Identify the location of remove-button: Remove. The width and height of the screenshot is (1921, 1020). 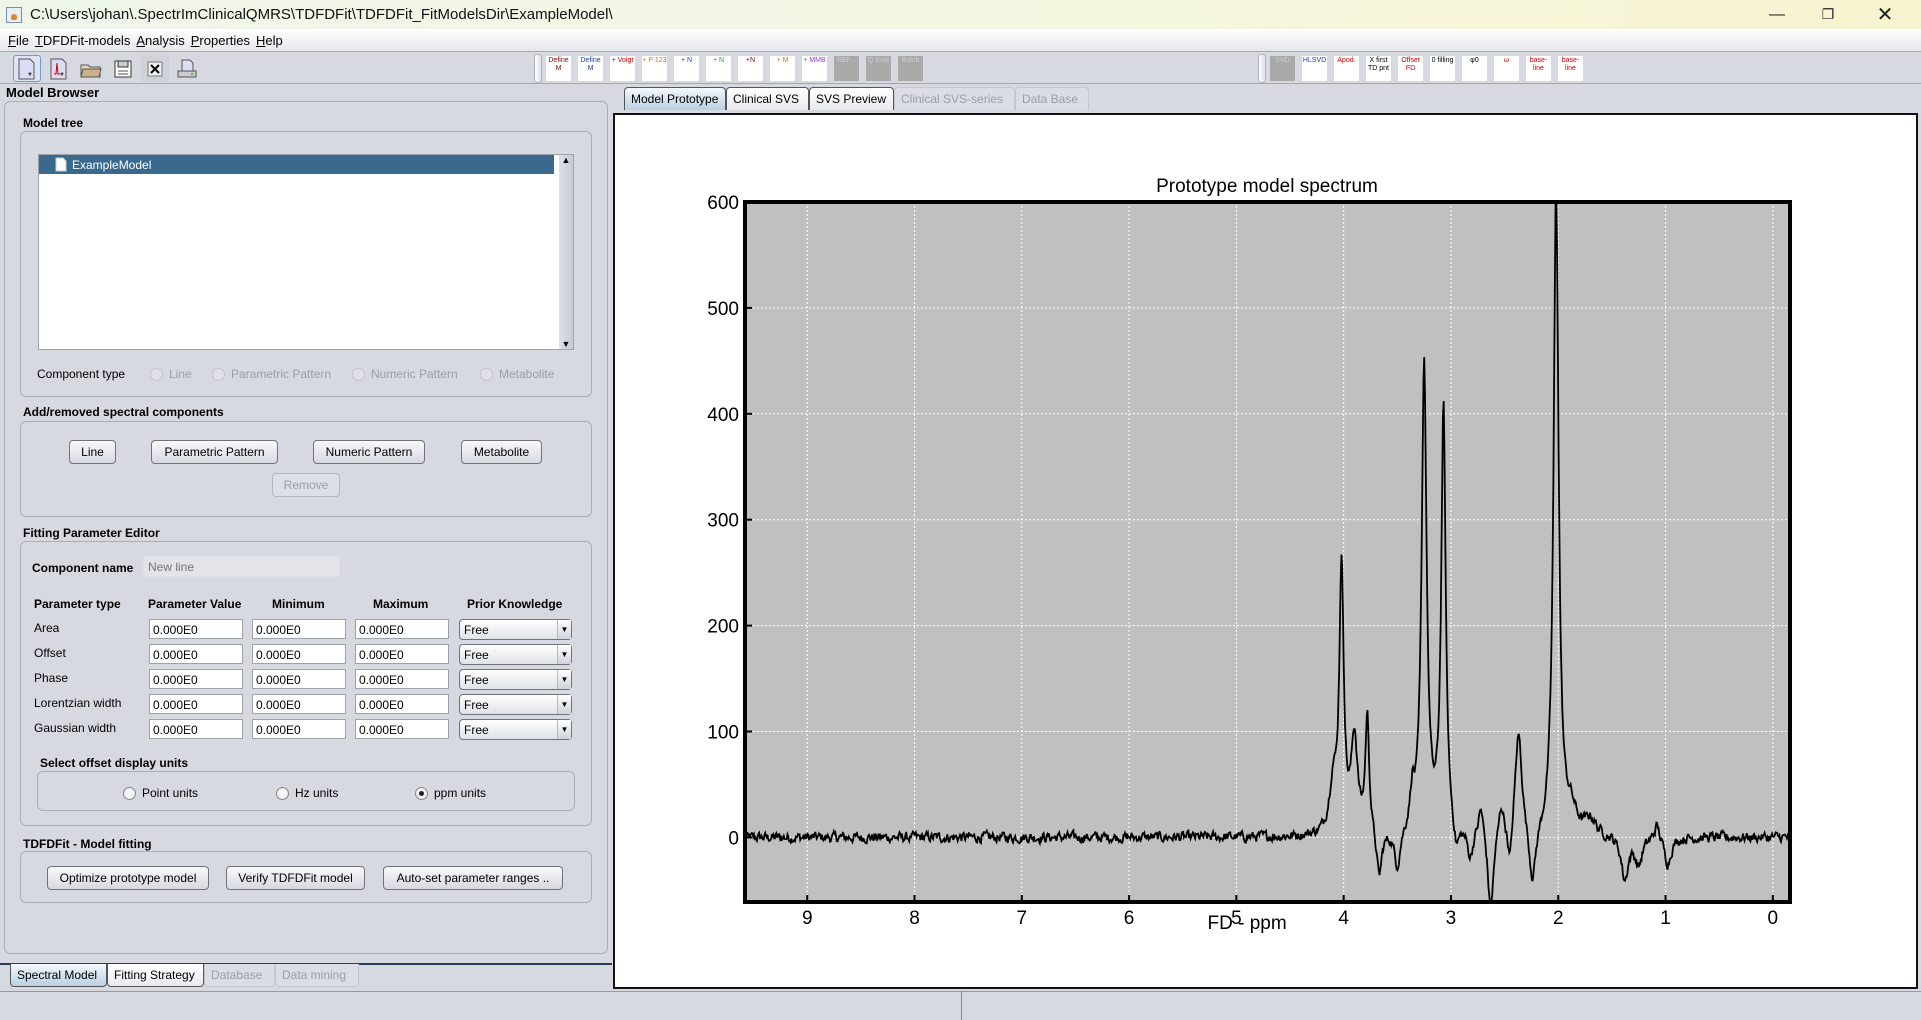
(306, 485).